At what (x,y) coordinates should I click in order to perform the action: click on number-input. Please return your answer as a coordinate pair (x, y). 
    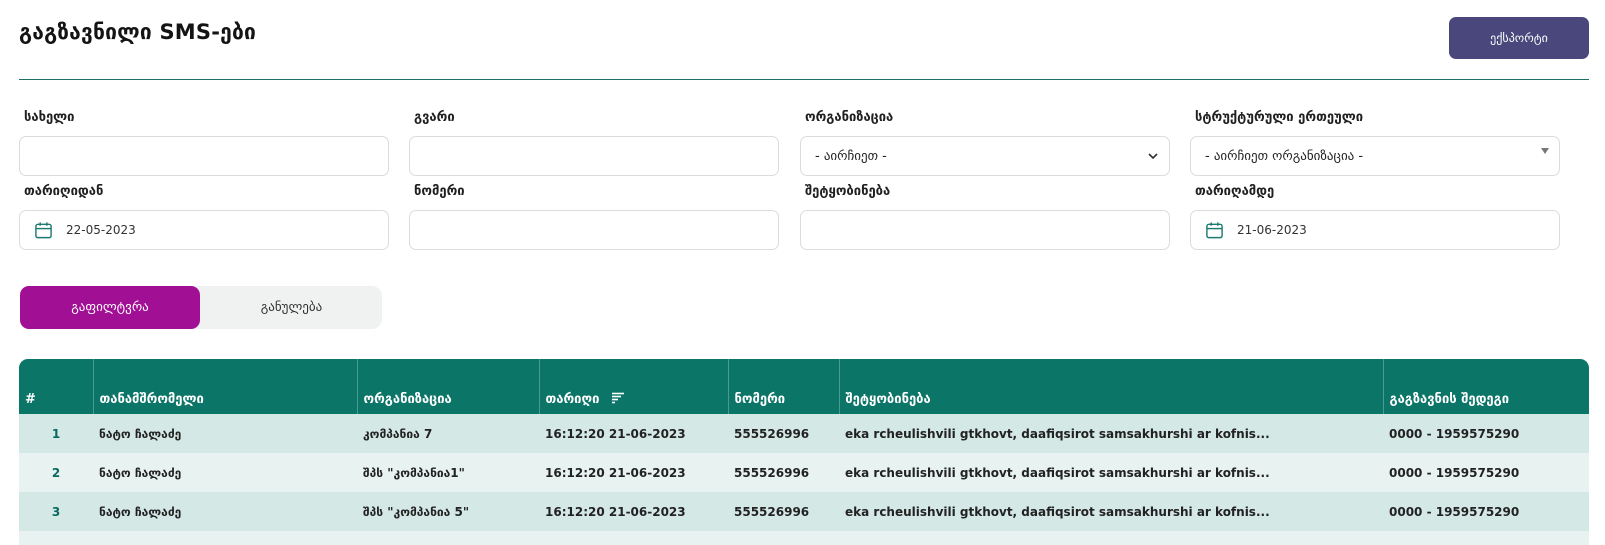
    Looking at the image, I should click on (594, 230).